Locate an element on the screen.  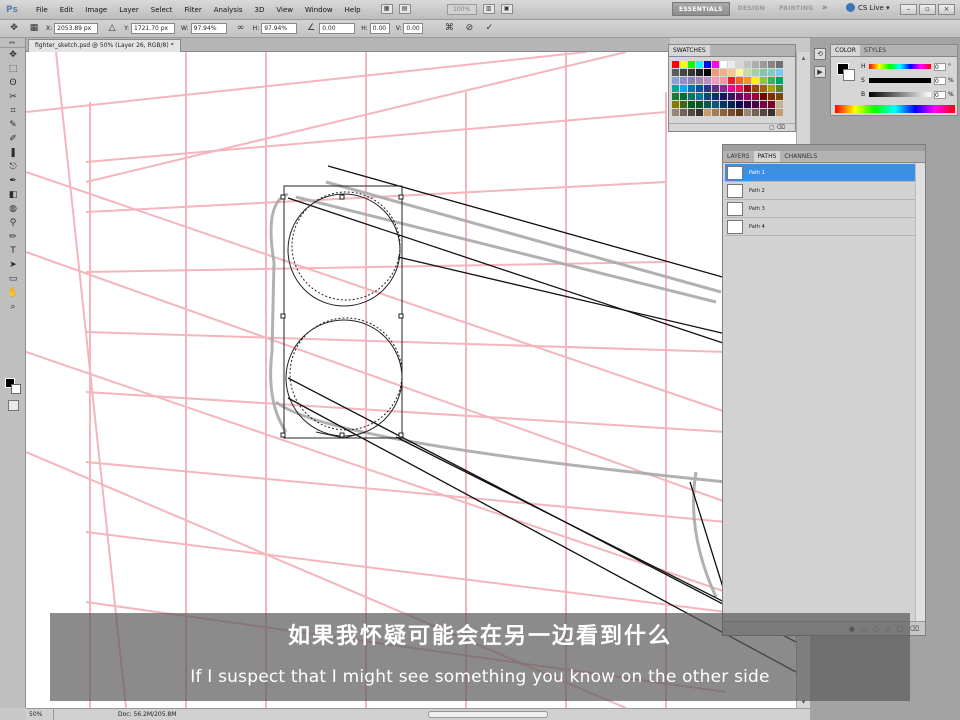
menu-filter: Filter is located at coordinates (192, 10).